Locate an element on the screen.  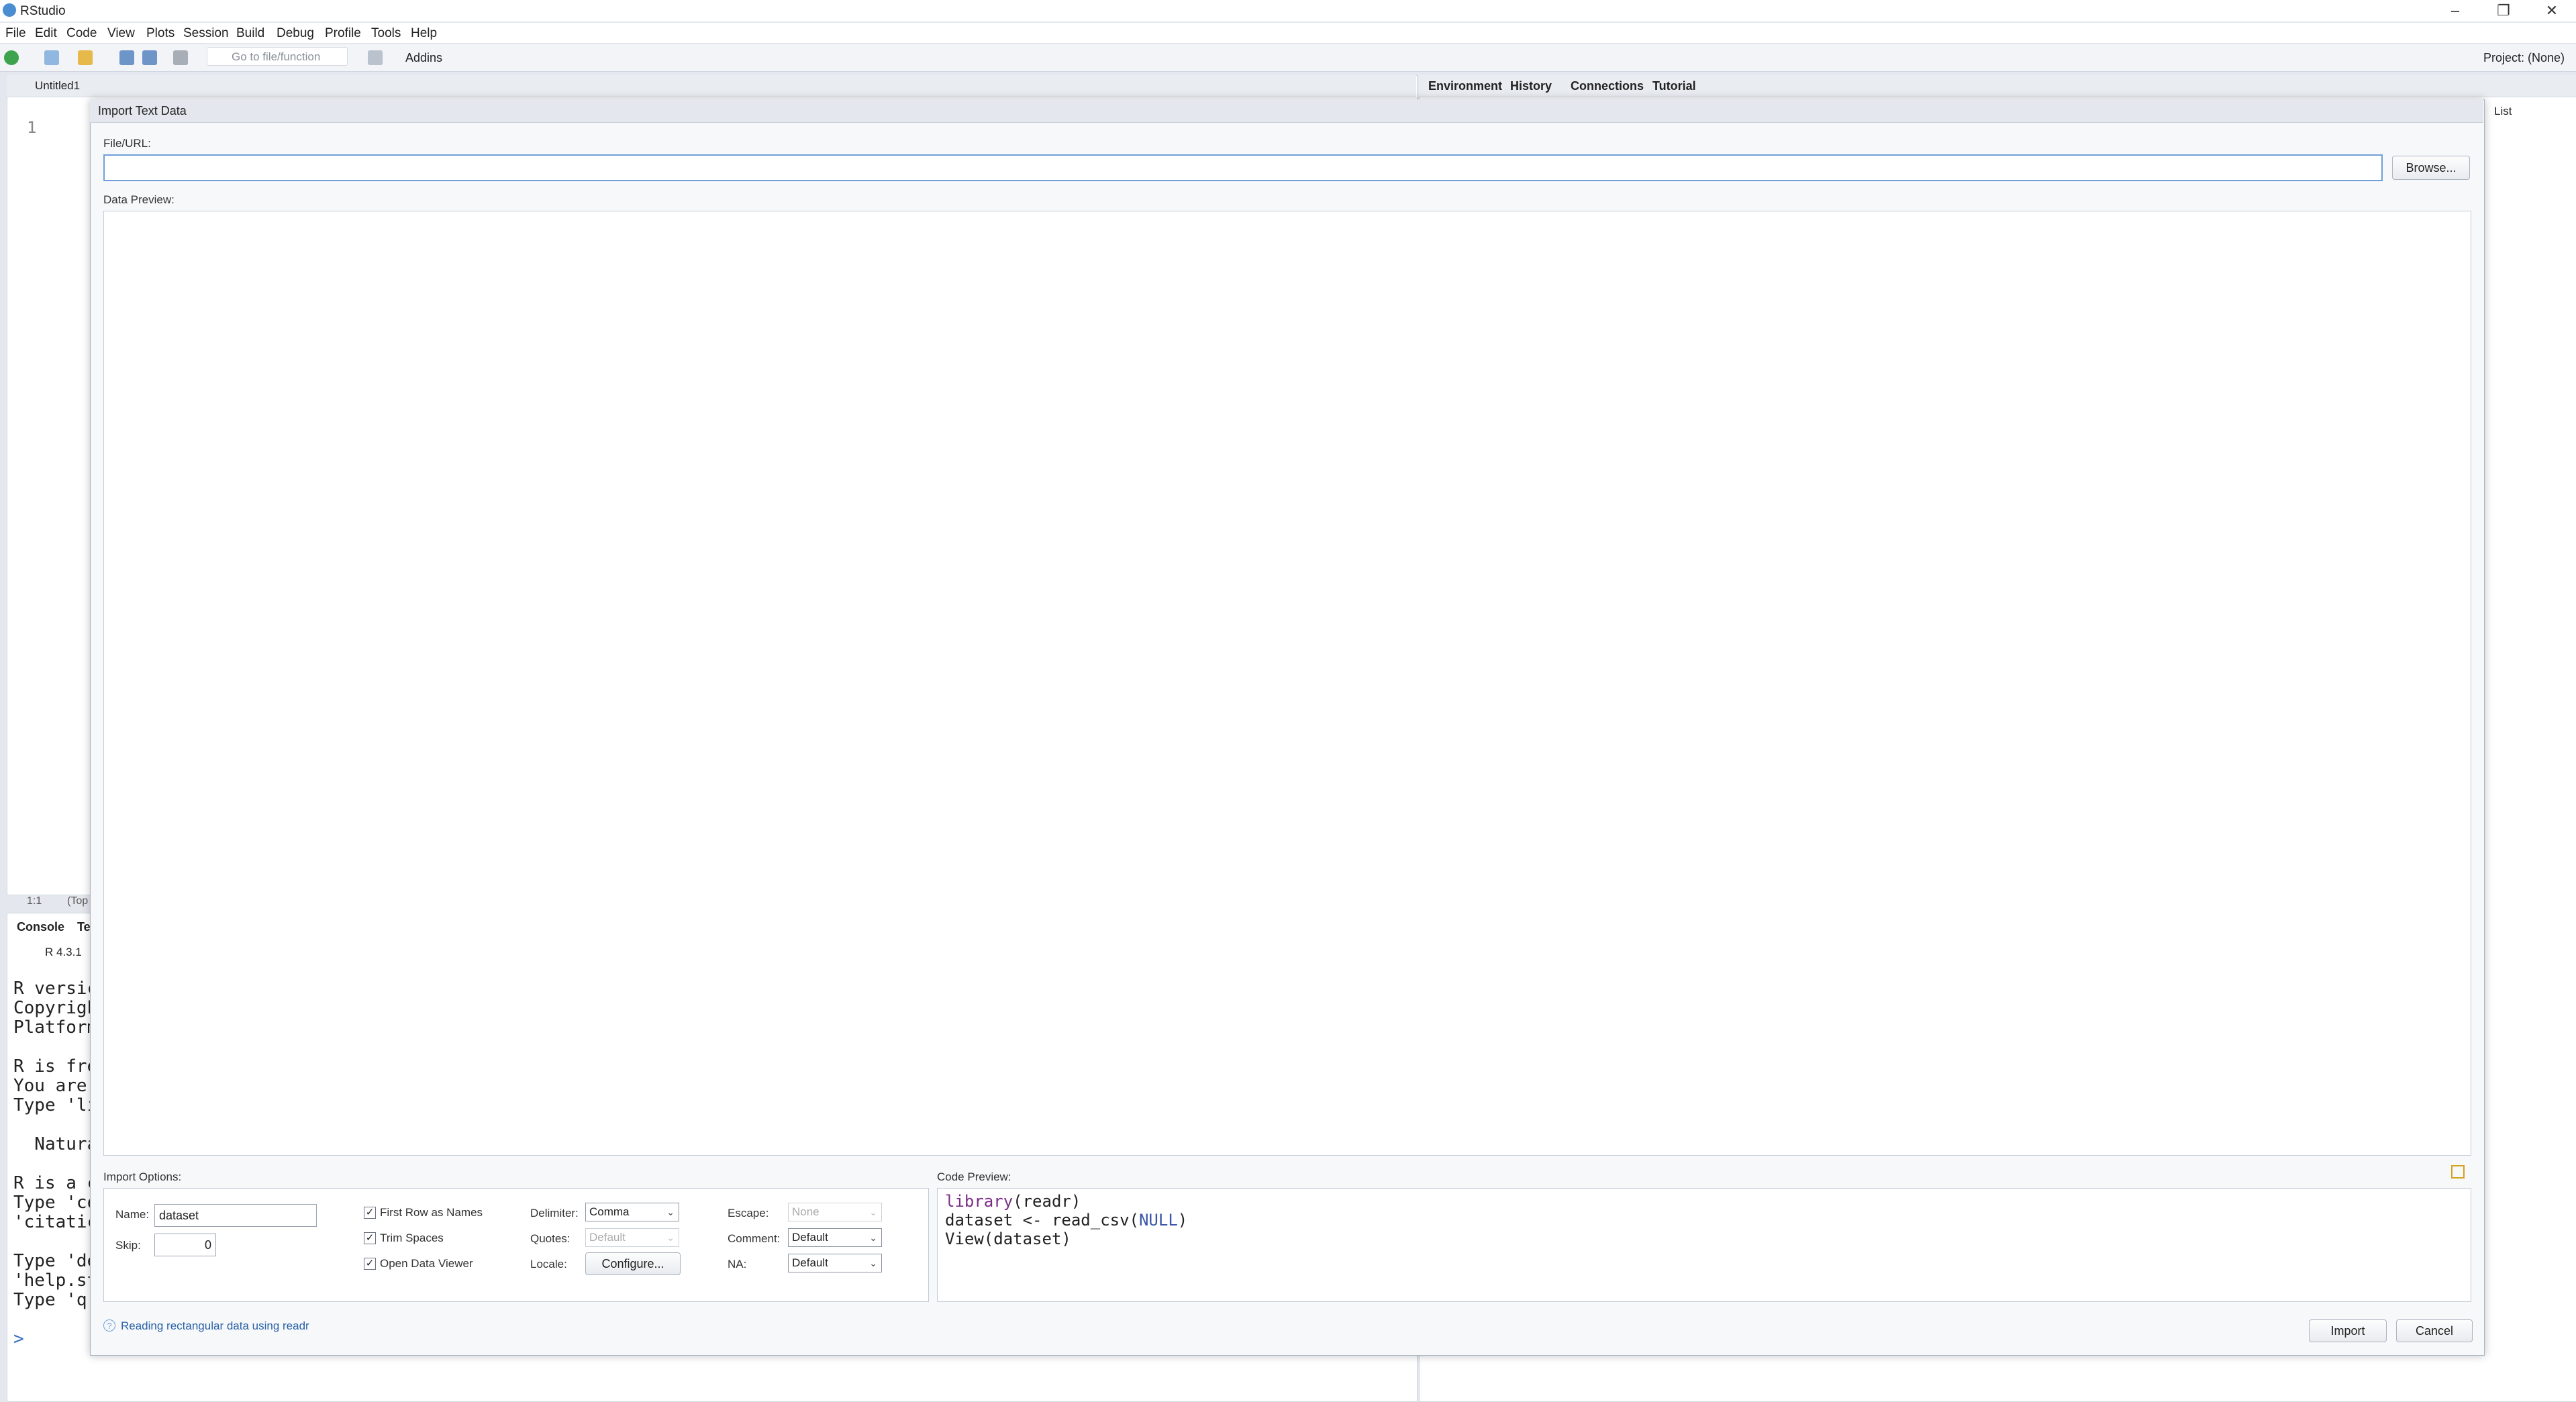
trim-spaces-checkbox: ✓ is located at coordinates (370, 1238).